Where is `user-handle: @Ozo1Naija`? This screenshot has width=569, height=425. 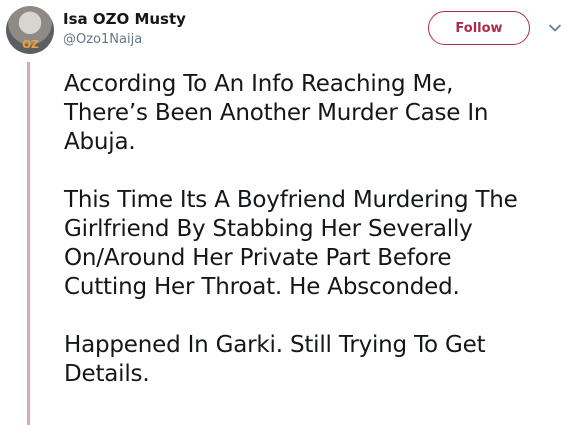
user-handle: @Ozo1Naija is located at coordinates (102, 39).